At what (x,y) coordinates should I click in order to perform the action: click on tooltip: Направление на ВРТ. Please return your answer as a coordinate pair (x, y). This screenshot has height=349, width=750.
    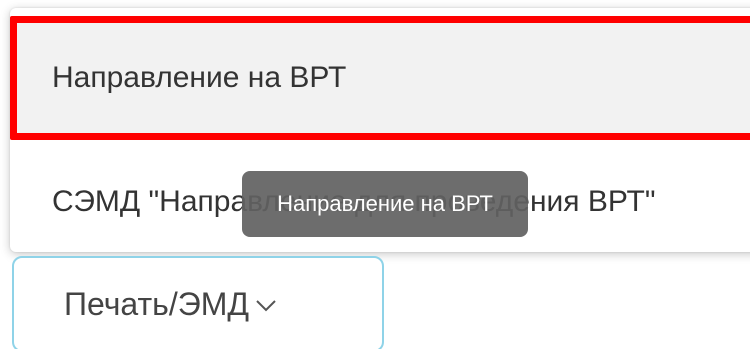
    Looking at the image, I should click on (385, 204).